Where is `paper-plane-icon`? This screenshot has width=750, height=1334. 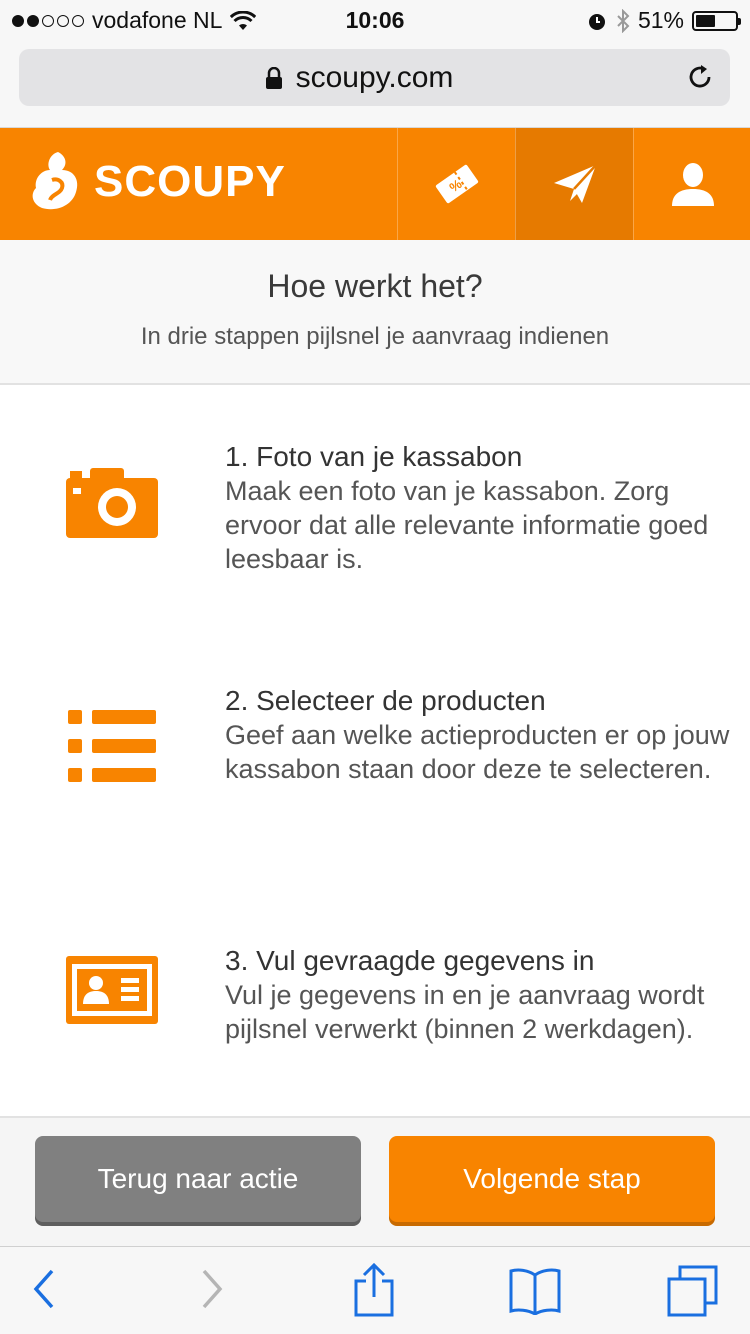 paper-plane-icon is located at coordinates (575, 183).